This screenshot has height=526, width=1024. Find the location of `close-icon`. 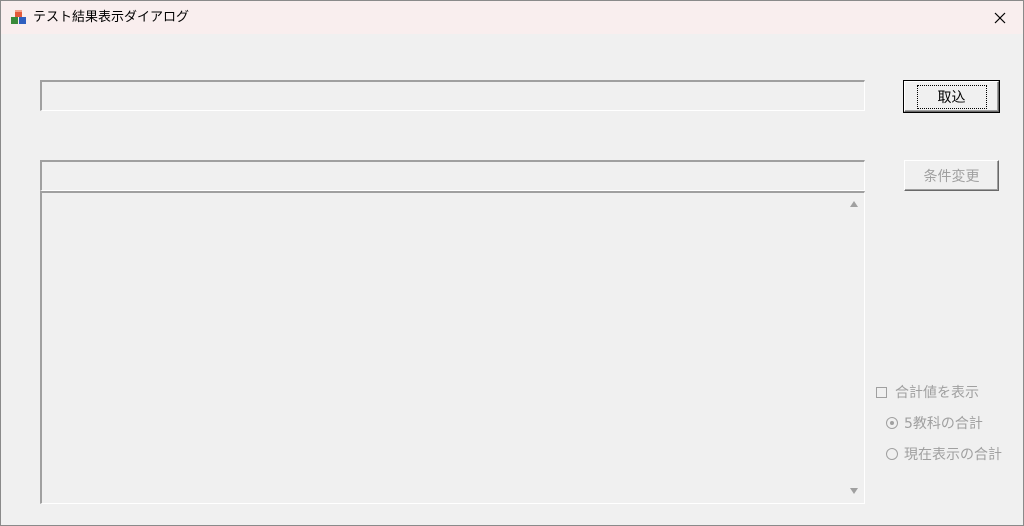

close-icon is located at coordinates (1000, 17).